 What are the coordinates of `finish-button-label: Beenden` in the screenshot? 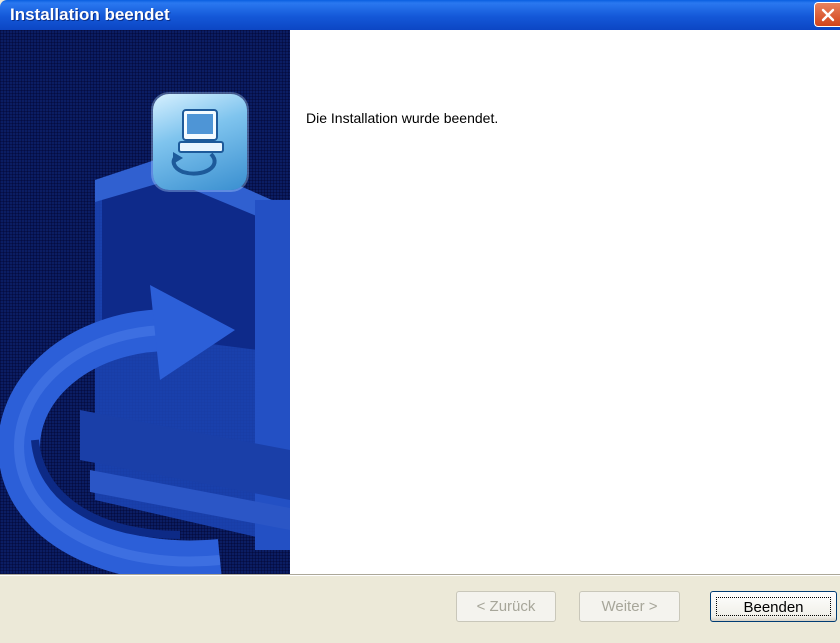 It's located at (773, 606).